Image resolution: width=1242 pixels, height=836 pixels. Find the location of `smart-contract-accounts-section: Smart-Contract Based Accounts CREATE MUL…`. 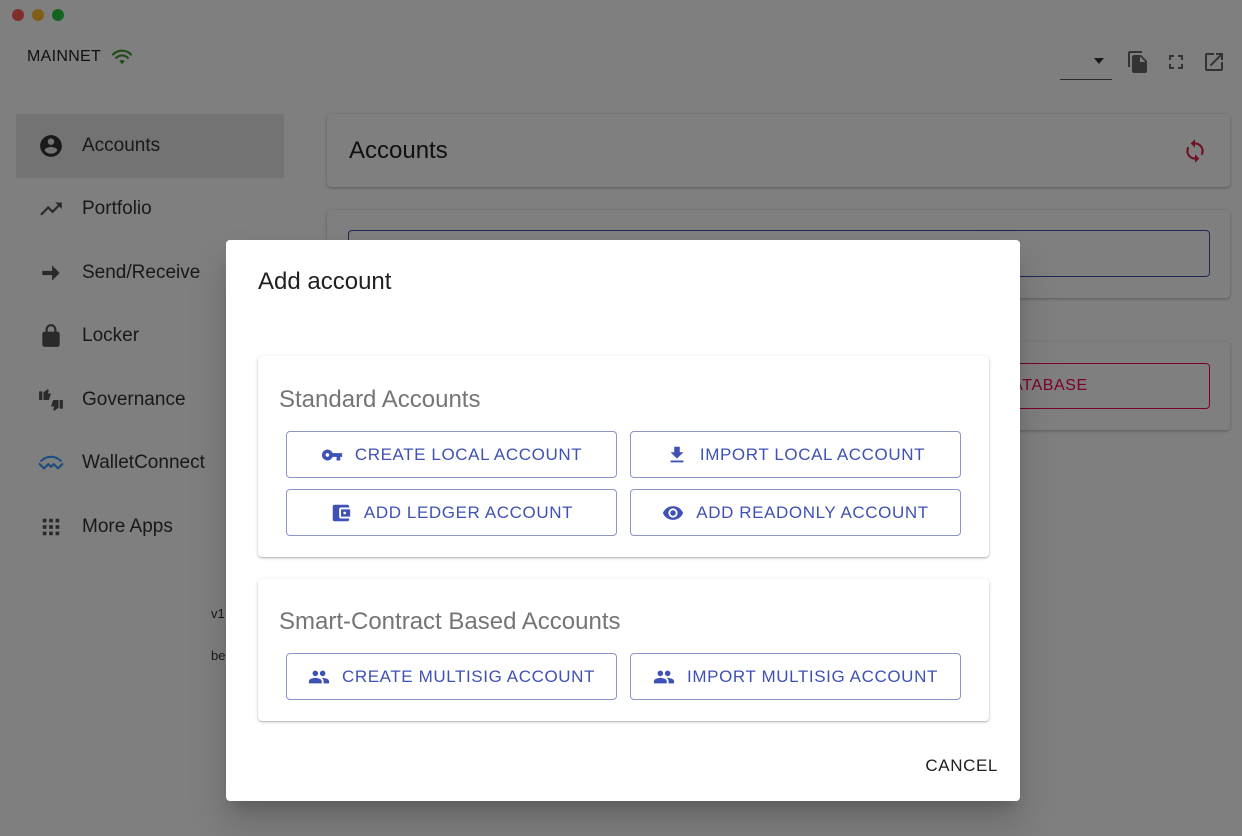

smart-contract-accounts-section: Smart-Contract Based Accounts CREATE MUL… is located at coordinates (623, 650).